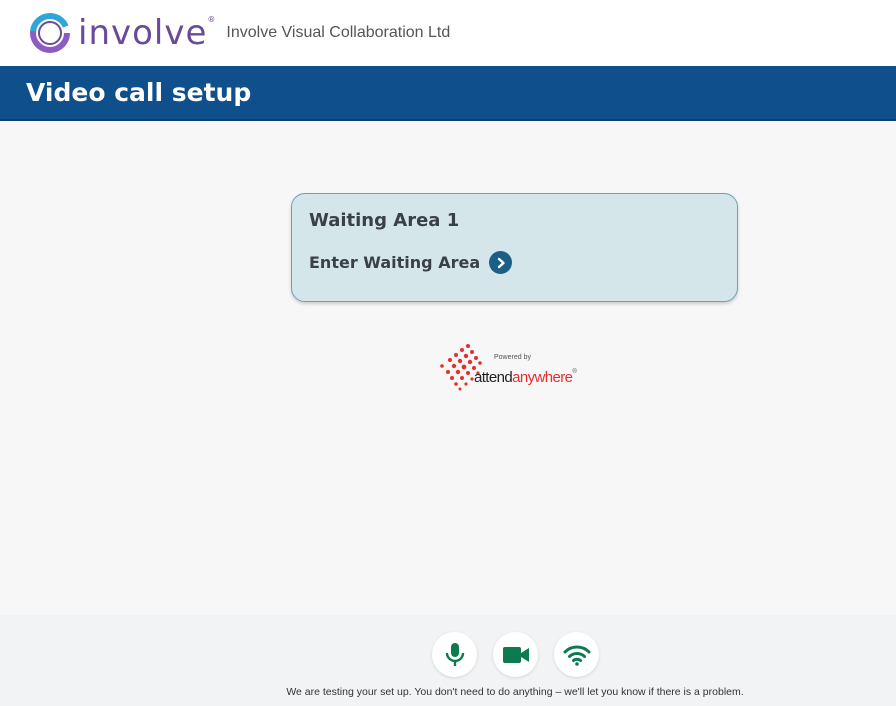 This screenshot has width=896, height=706. I want to click on powered-by-label: Powered by, so click(512, 357).